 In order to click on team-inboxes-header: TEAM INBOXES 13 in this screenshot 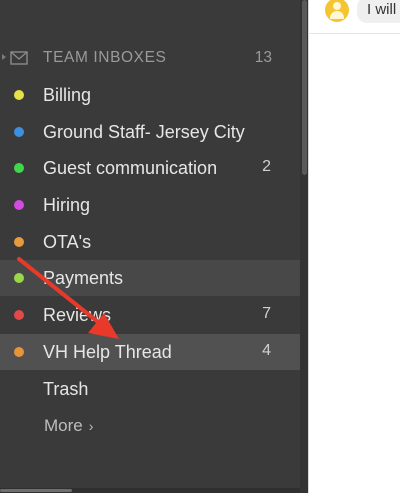, I will do `click(150, 58)`.